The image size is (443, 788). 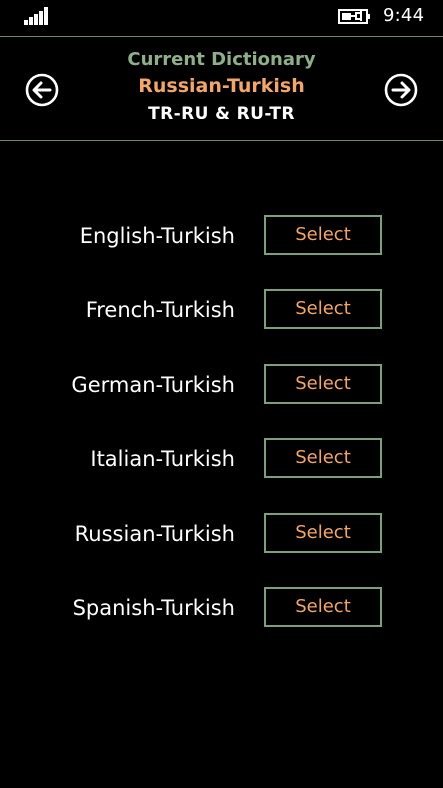 What do you see at coordinates (323, 384) in the screenshot?
I see `select-german-turkish-button: Select` at bounding box center [323, 384].